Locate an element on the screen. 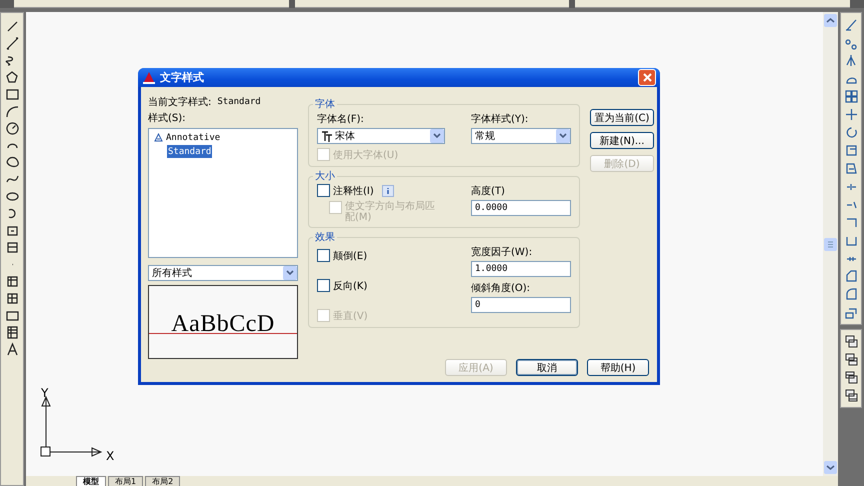 This screenshot has height=486, width=864. field-label: 字体样式(Y): is located at coordinates (500, 119).